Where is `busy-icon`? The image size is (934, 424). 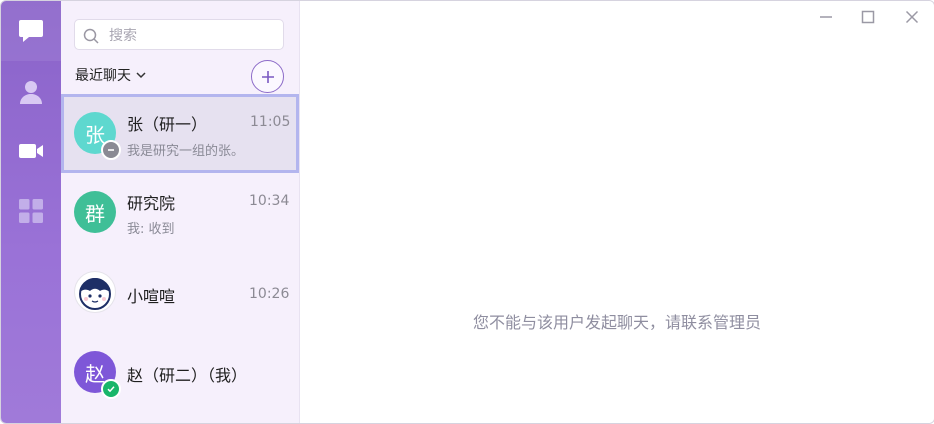 busy-icon is located at coordinates (111, 150).